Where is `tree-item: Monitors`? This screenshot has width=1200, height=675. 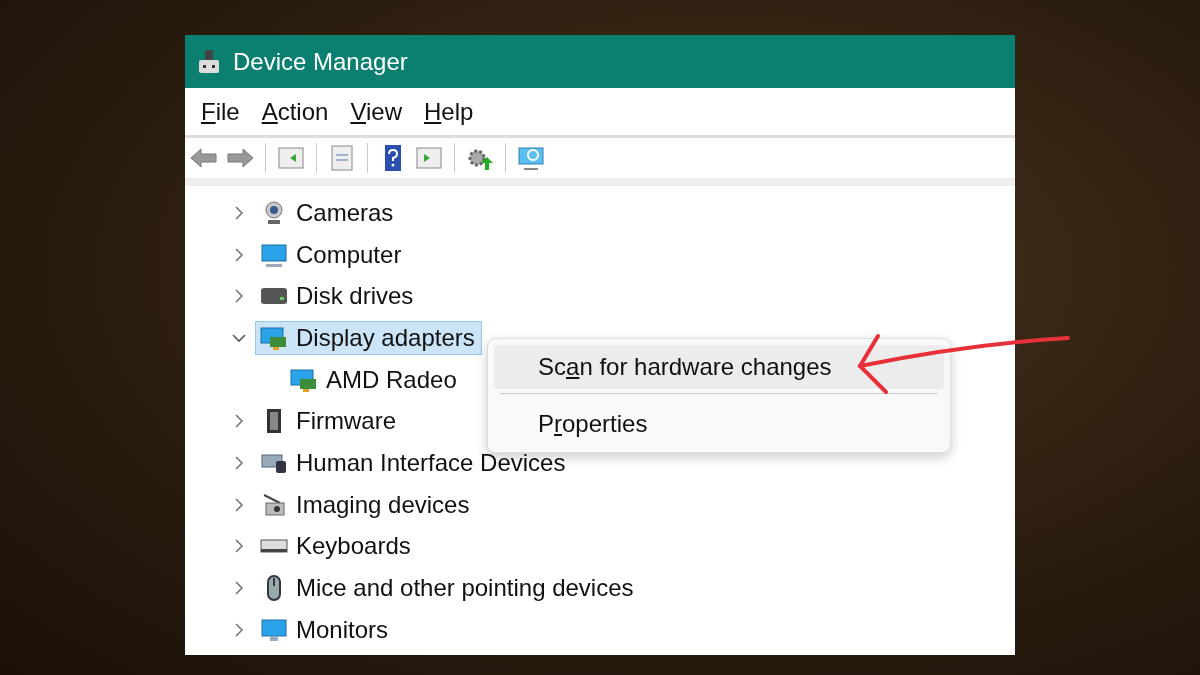 tree-item: Monitors is located at coordinates (325, 629).